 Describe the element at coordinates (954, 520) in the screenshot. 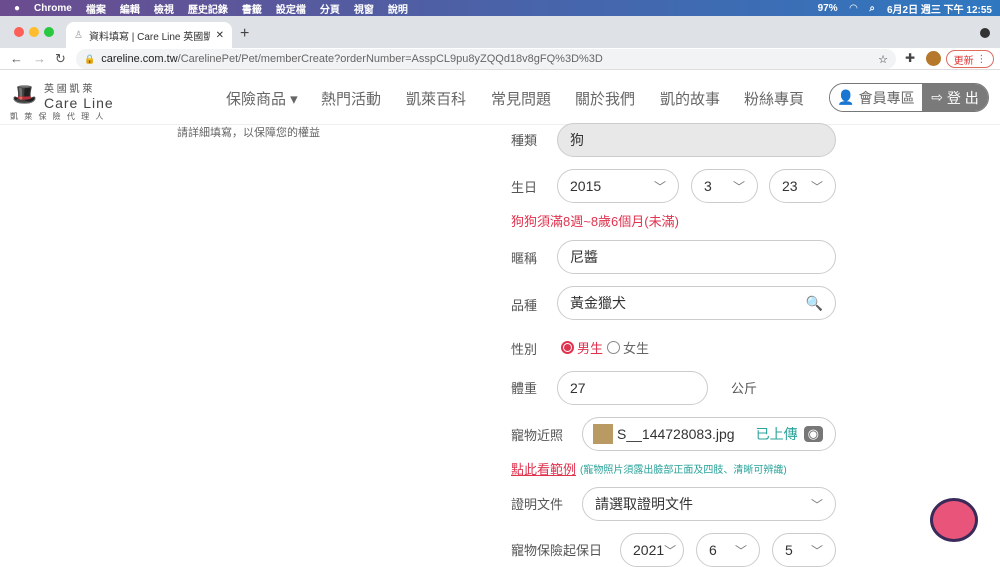

I see `owl-chat-icon` at that location.